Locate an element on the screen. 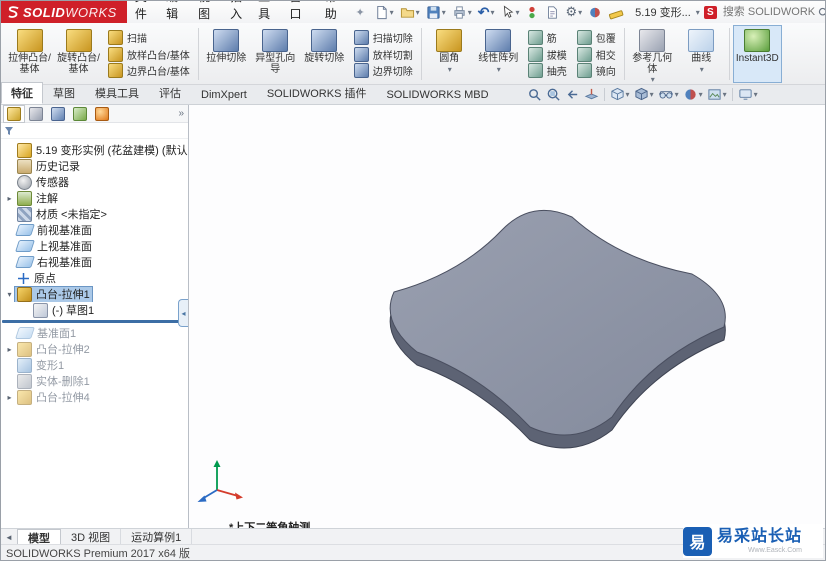 This screenshot has width=826, height=561. section-view-icon is located at coordinates (591, 95).